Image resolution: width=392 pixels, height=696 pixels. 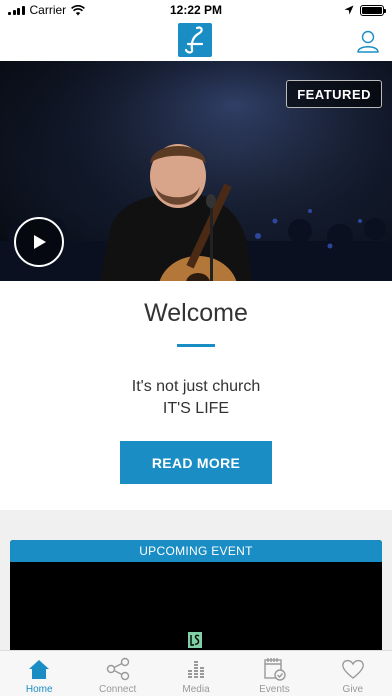 I want to click on status-bar: Carrier 12:22 PM, so click(x=196, y=10).